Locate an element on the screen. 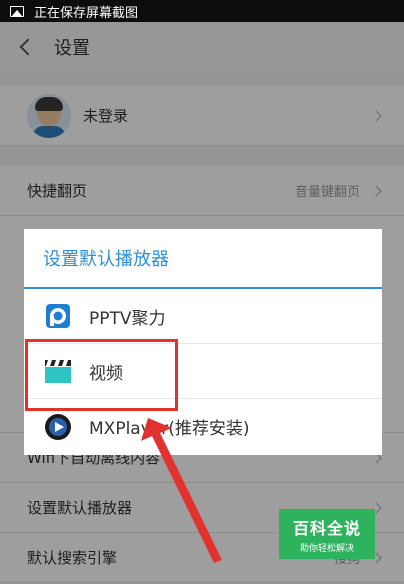 The image size is (404, 584). annotation-arrow-icon is located at coordinates (181, 490).